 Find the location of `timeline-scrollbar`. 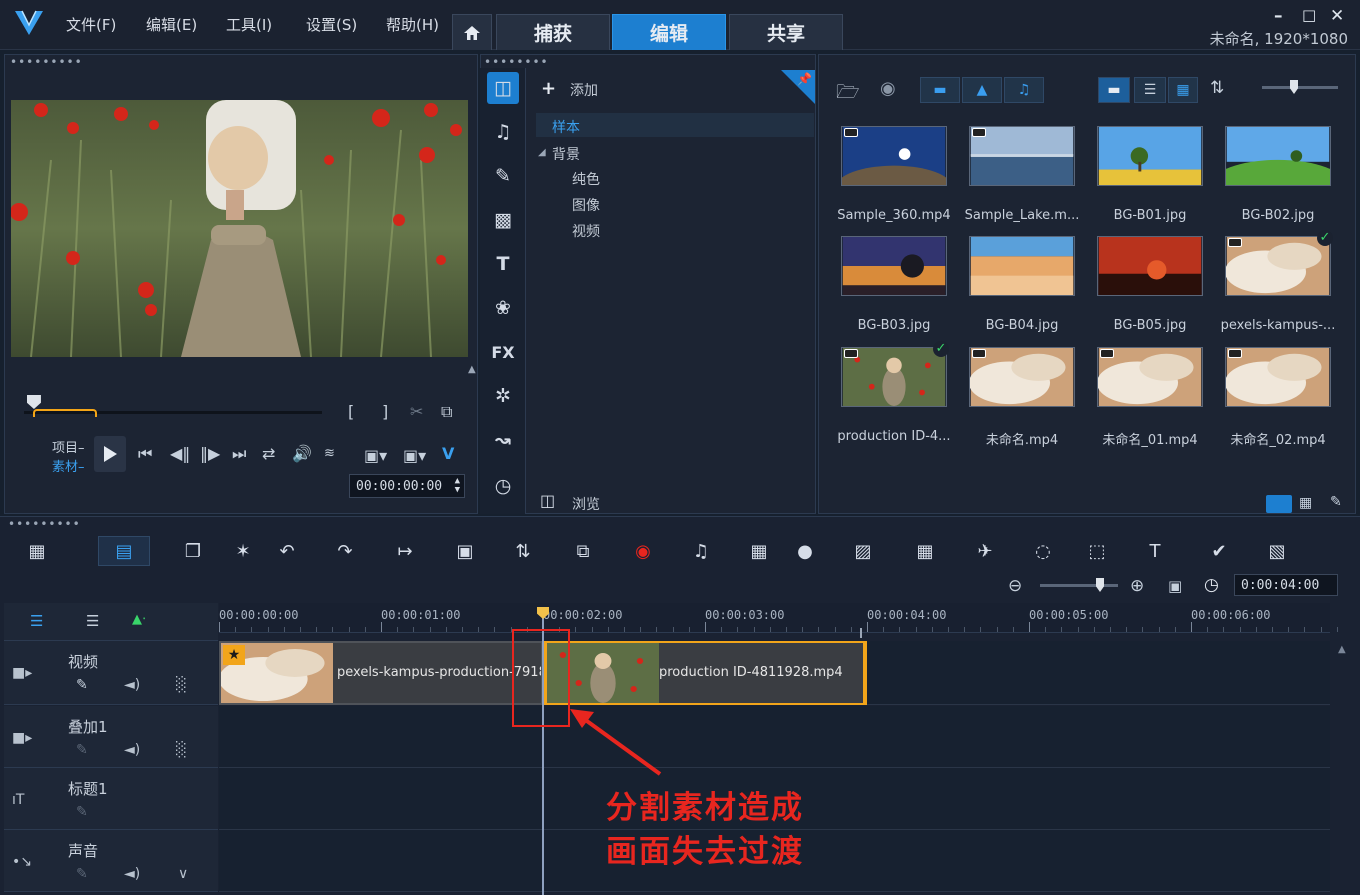

timeline-scrollbar is located at coordinates (1343, 767).